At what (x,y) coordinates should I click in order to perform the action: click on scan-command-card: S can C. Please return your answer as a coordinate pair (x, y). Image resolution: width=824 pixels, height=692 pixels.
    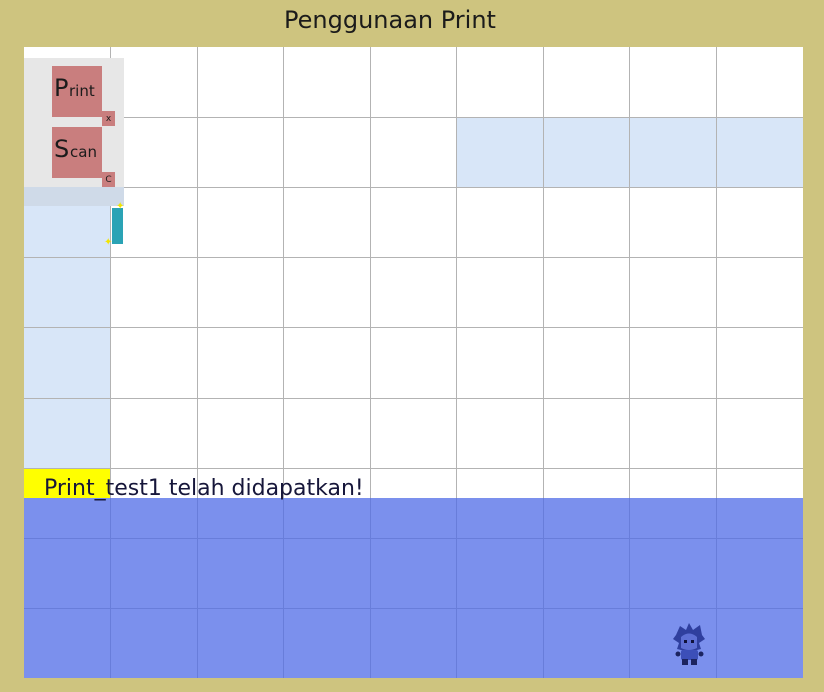
    Looking at the image, I should click on (83, 157).